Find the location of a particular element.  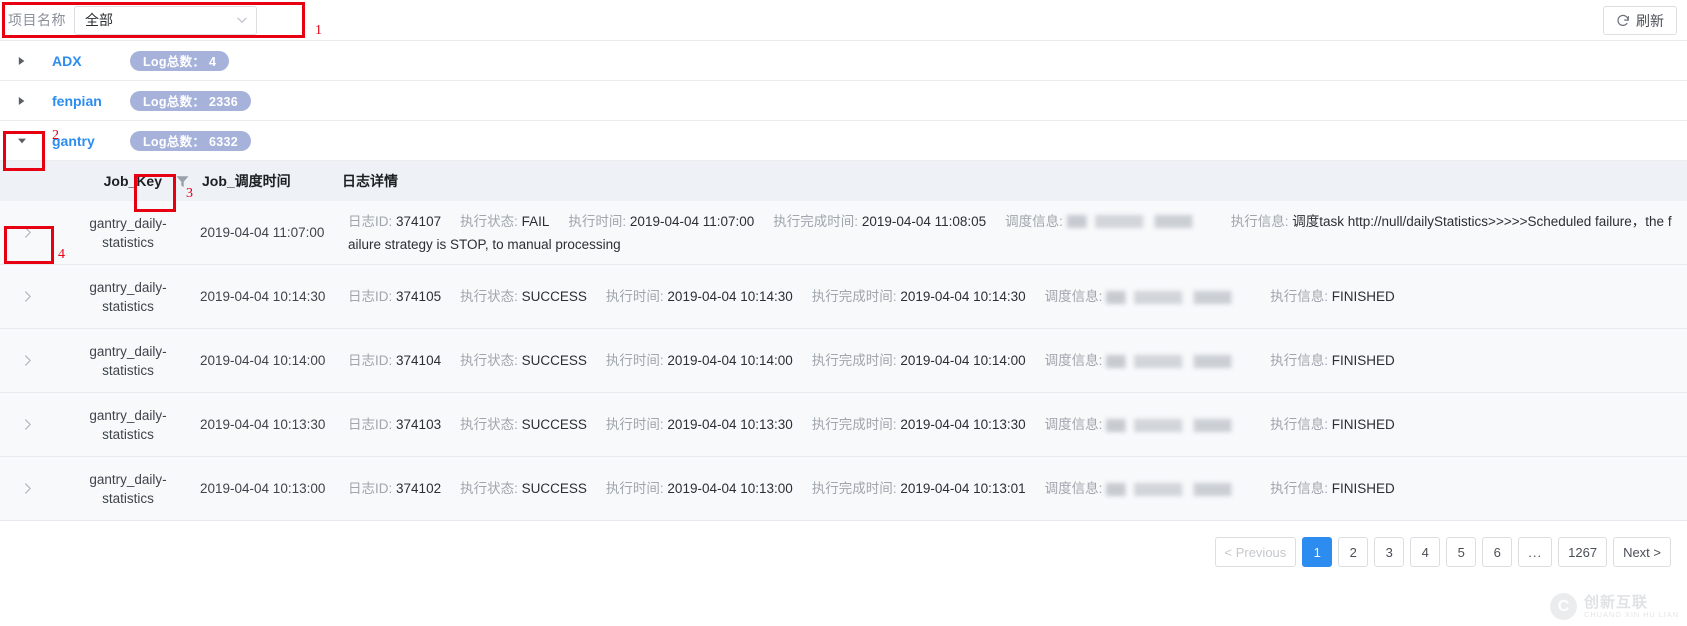

project-row-fenpian: fenpian Log总数： 2336 is located at coordinates (843, 101).